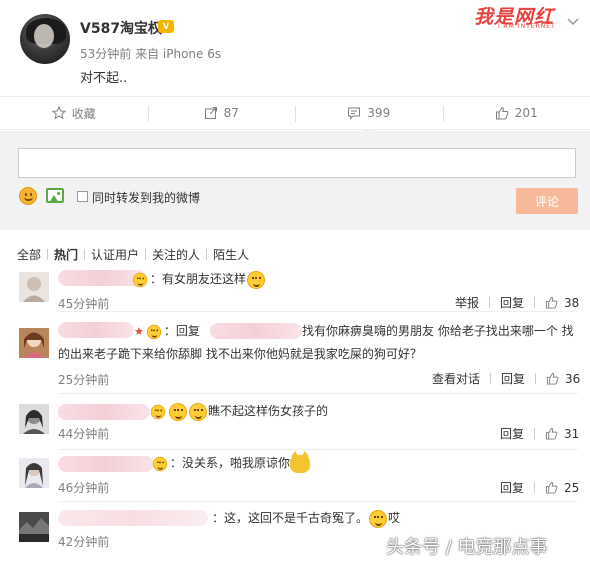  What do you see at coordinates (295, 476) in the screenshot?
I see `comment-item: ：没关系，啪我原谅你 46分钟前 回复 25` at bounding box center [295, 476].